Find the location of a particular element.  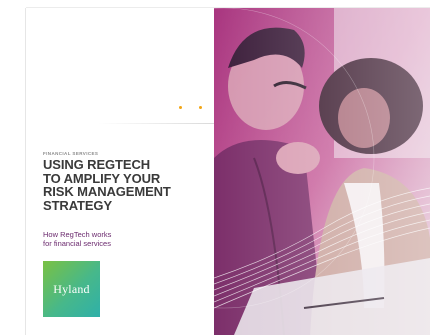

logo-text: Hyland is located at coordinates (71, 288).